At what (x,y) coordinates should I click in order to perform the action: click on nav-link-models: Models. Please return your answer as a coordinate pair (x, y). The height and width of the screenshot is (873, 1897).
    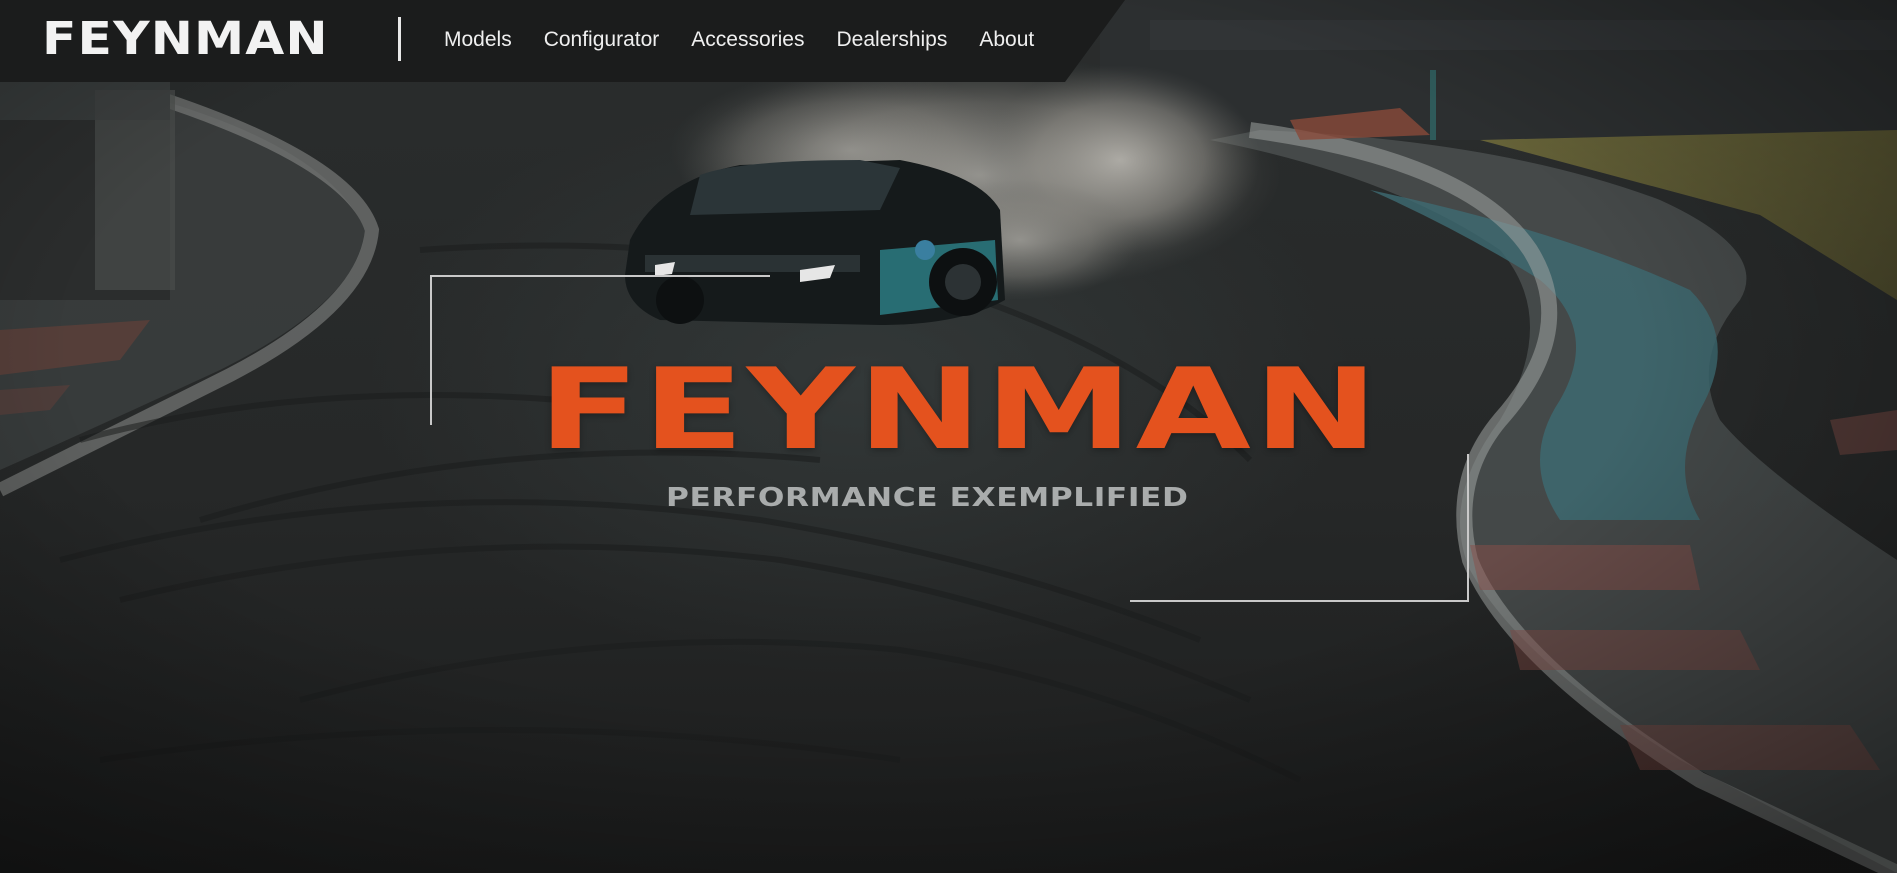
    Looking at the image, I should click on (478, 40).